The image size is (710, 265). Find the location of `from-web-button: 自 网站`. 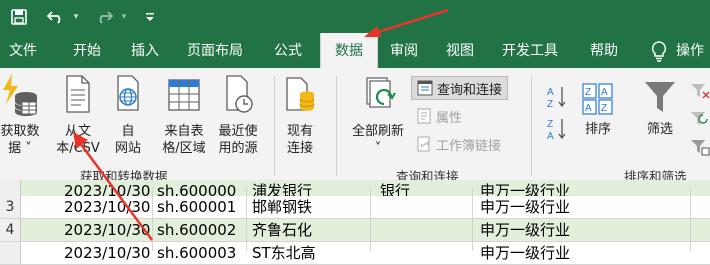

from-web-button: 自 网站 is located at coordinates (128, 114).